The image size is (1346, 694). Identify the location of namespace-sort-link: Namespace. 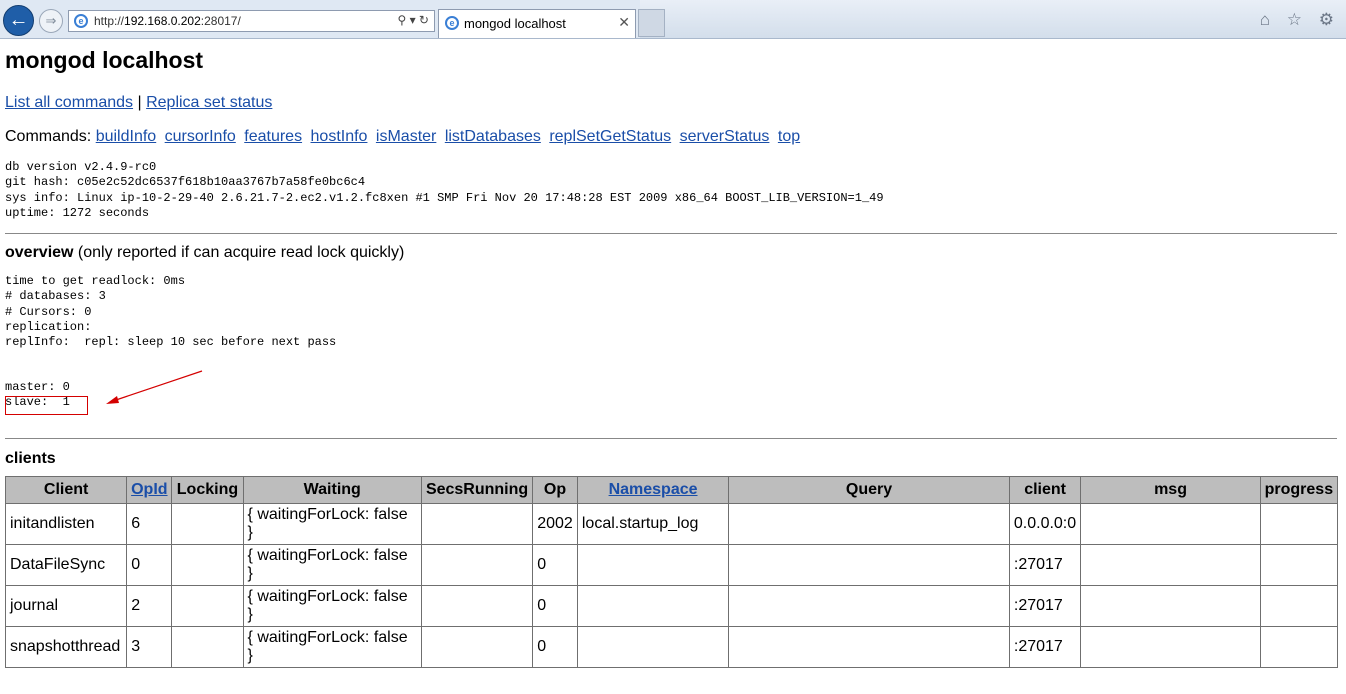
(653, 489).